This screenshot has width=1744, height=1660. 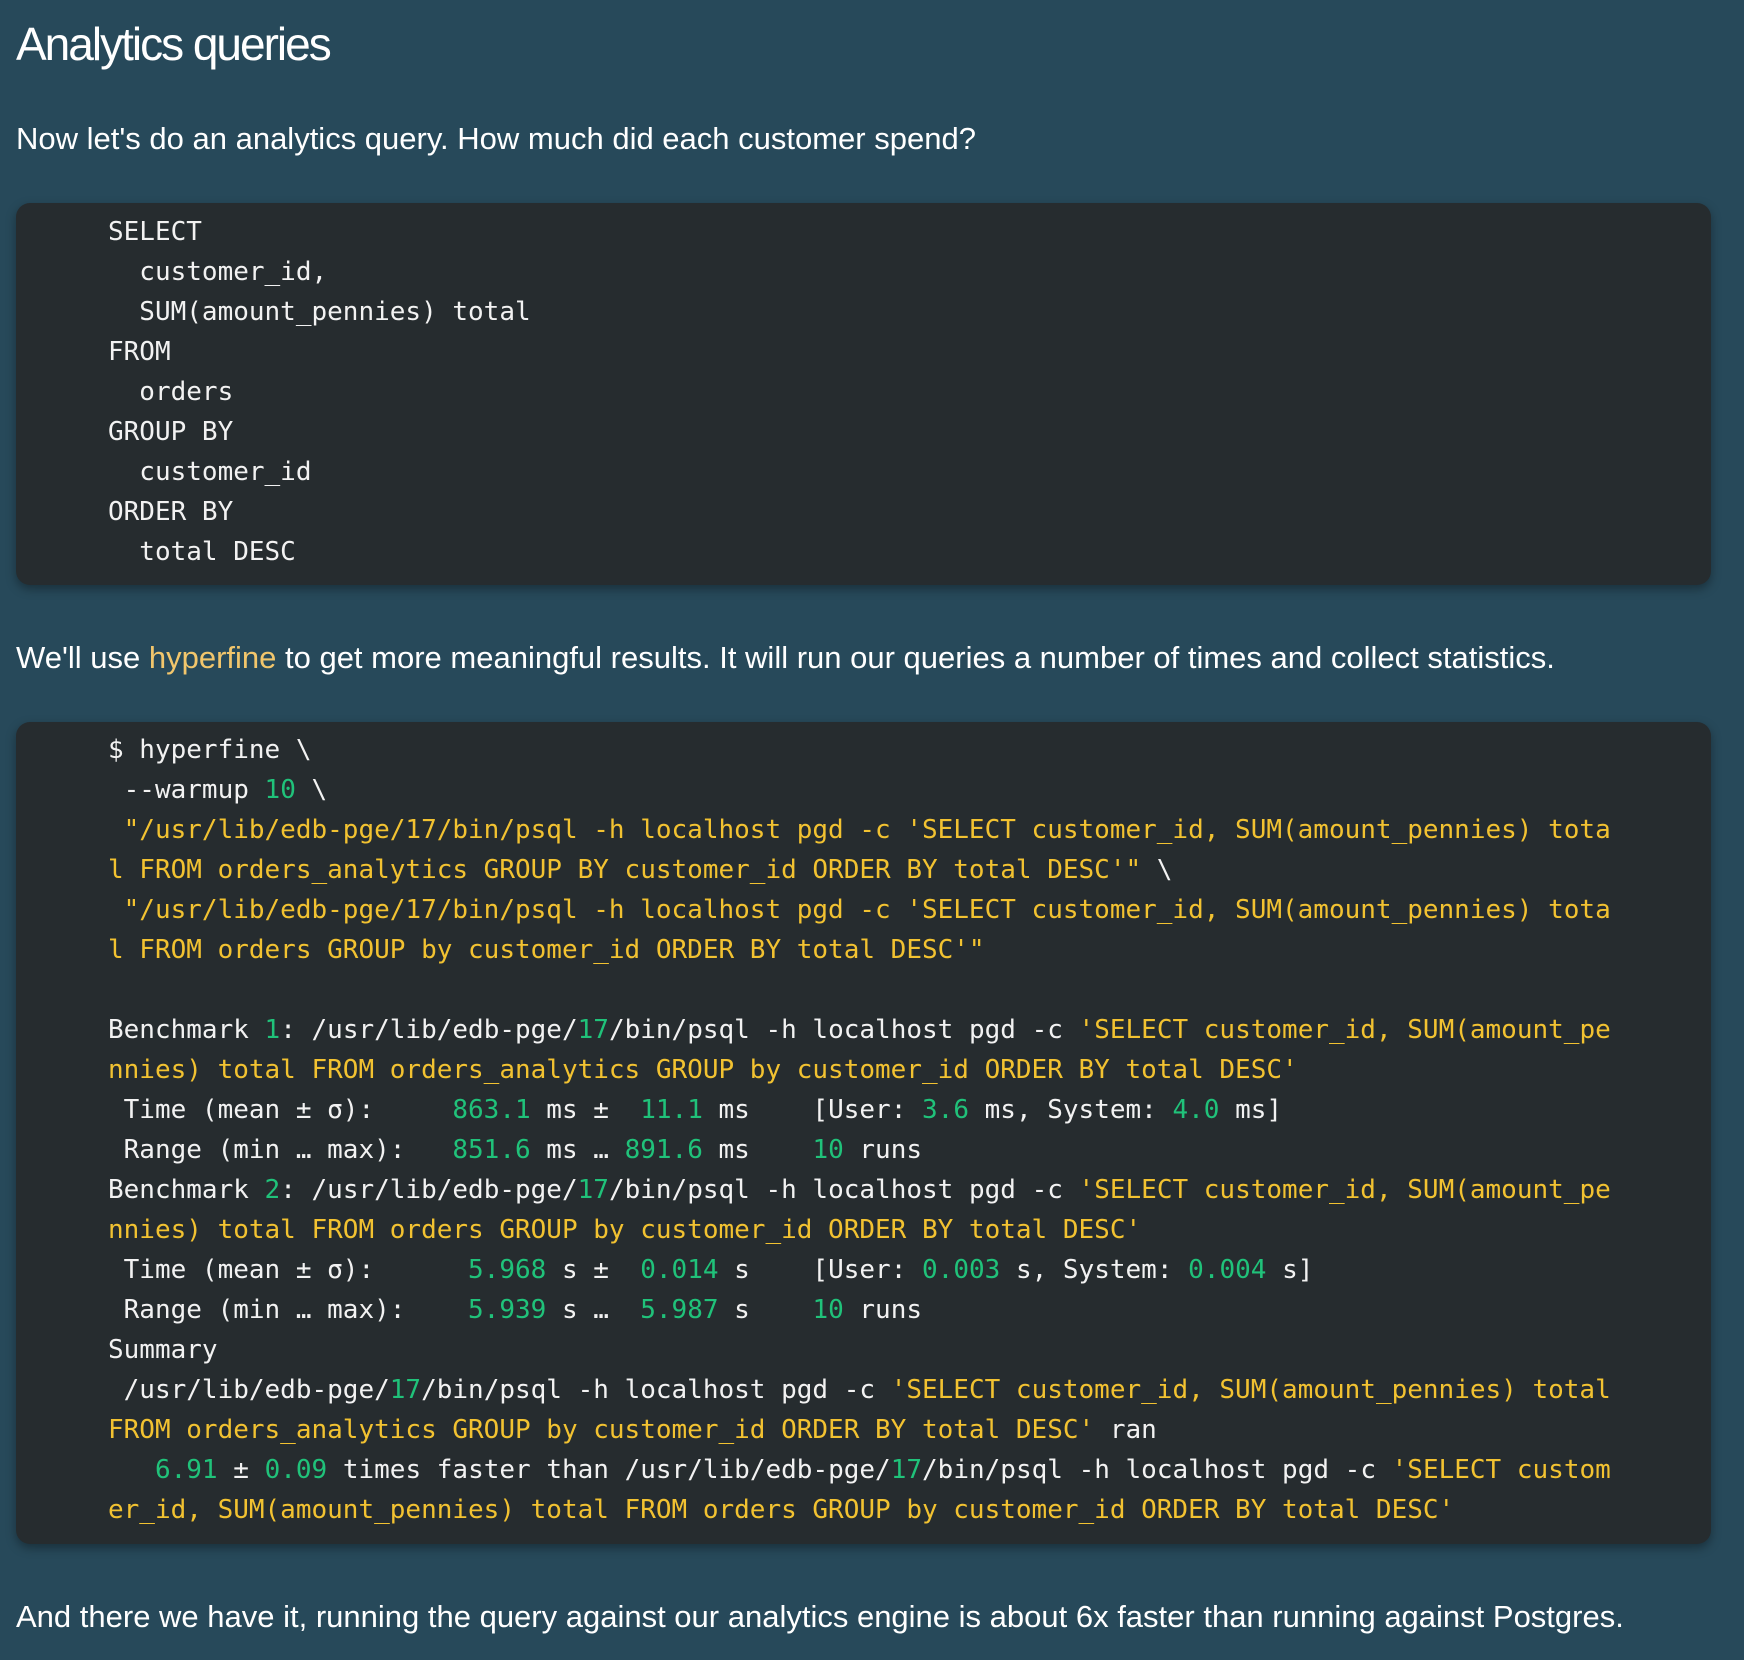 What do you see at coordinates (210, 750) in the screenshot?
I see `text-token: $ hyperfine \` at bounding box center [210, 750].